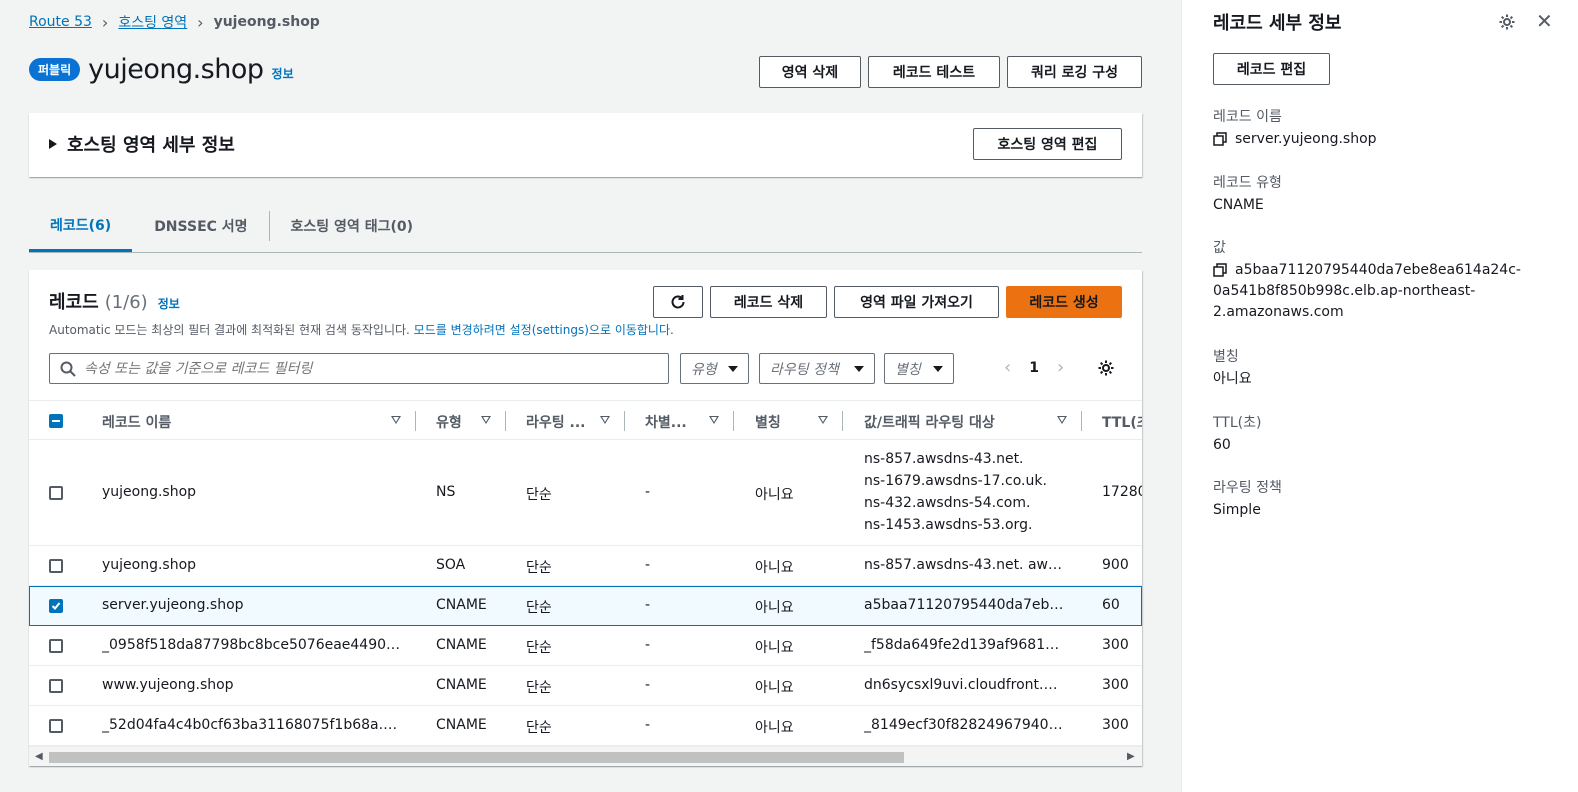  What do you see at coordinates (774, 568) in the screenshot?
I see `record-alias: 아니요` at bounding box center [774, 568].